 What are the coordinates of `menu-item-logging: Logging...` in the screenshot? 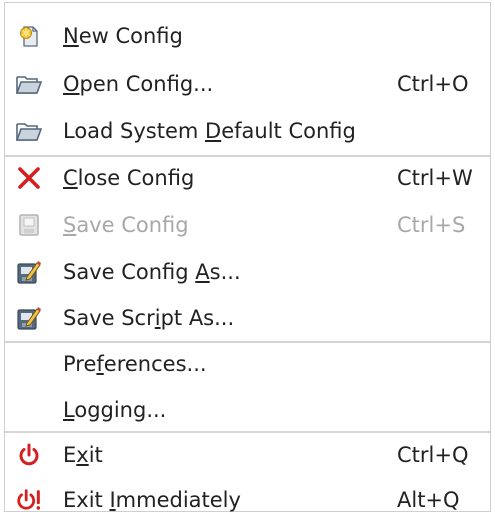 It's located at (247, 410).